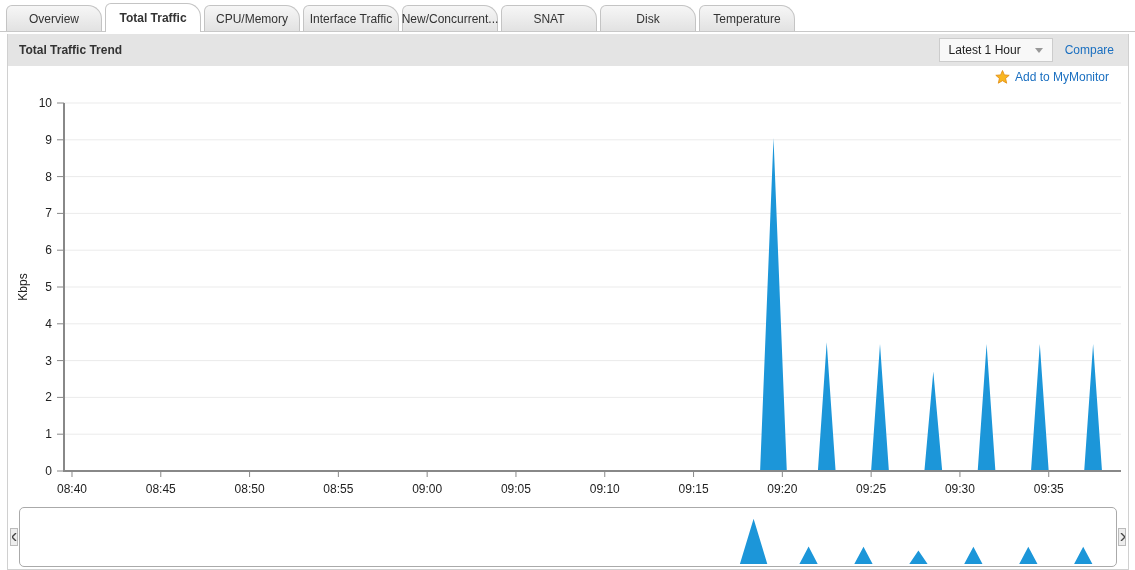 This screenshot has width=1135, height=570. What do you see at coordinates (45, 103) in the screenshot?
I see `y-tick-label: 10` at bounding box center [45, 103].